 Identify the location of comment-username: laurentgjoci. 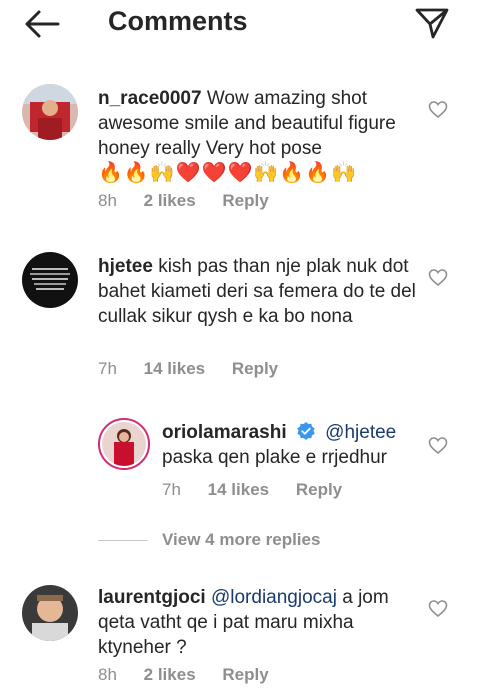
(152, 597).